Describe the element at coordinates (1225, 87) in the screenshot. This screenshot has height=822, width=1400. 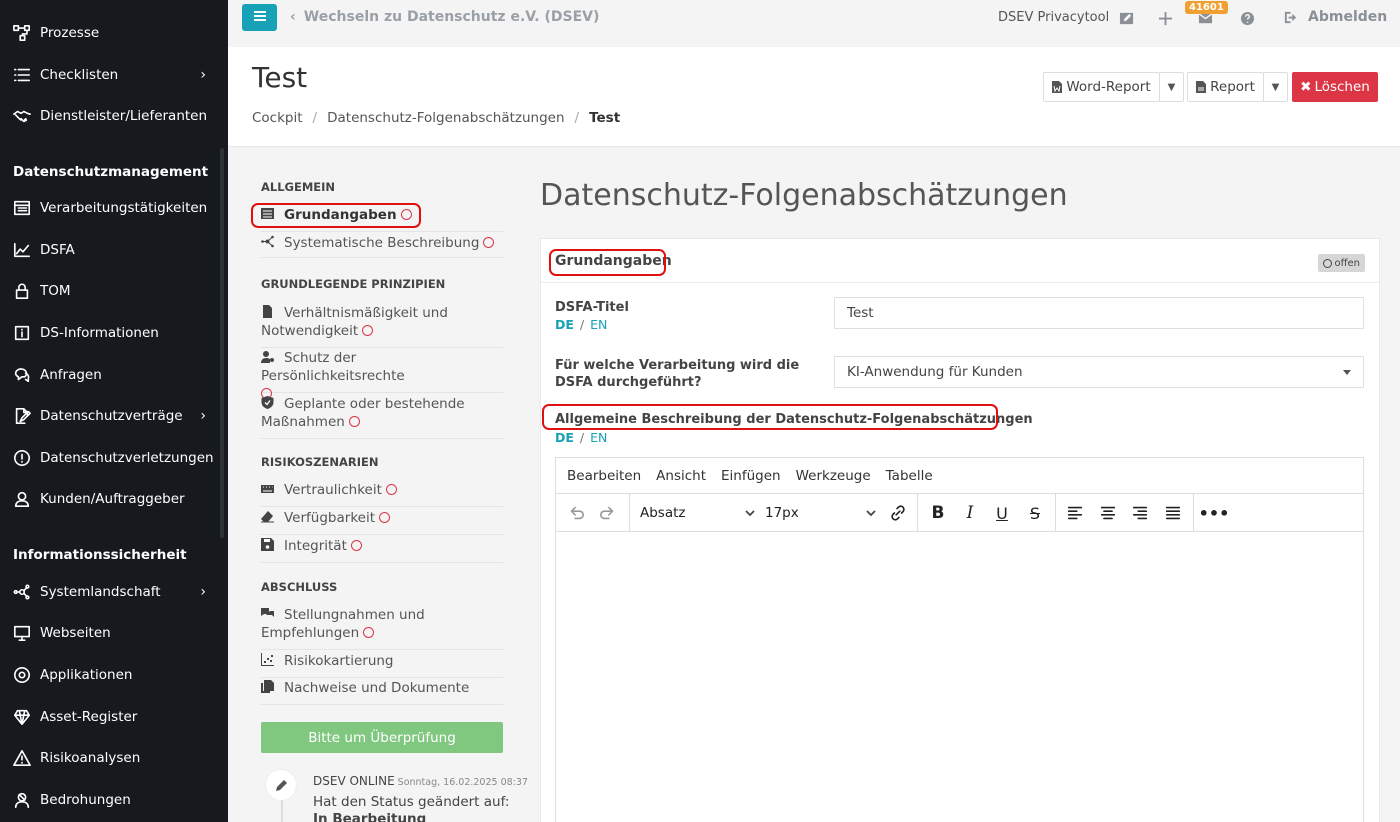
I see `report-button: Report` at that location.